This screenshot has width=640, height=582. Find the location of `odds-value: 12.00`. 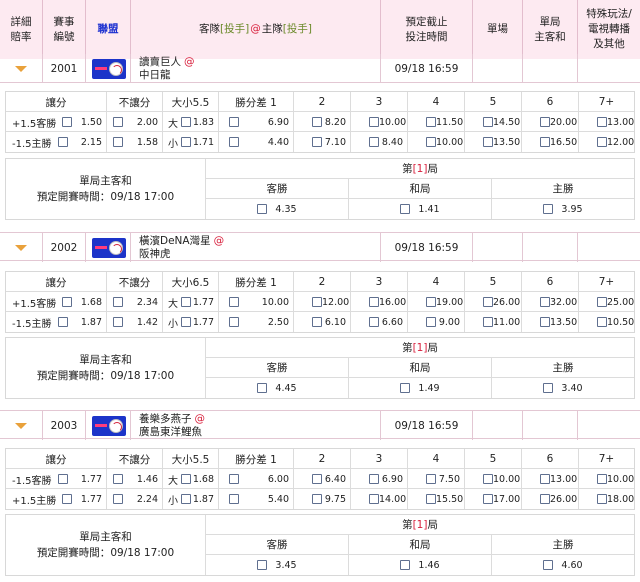

odds-value: 12.00 is located at coordinates (336, 302).